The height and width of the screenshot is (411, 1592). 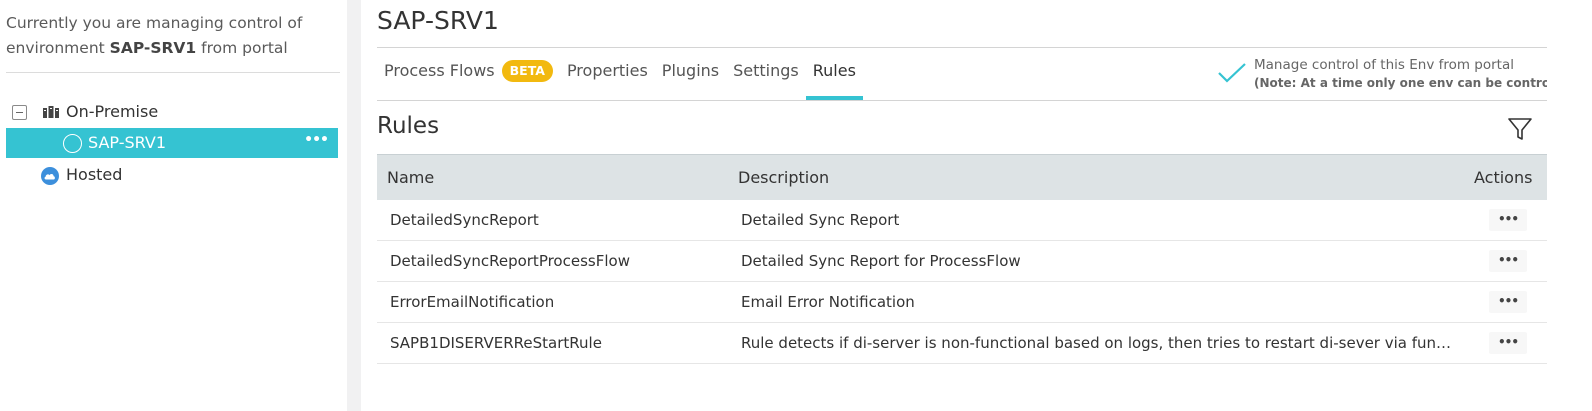 I want to click on checkmark-icon, so click(x=1232, y=73).